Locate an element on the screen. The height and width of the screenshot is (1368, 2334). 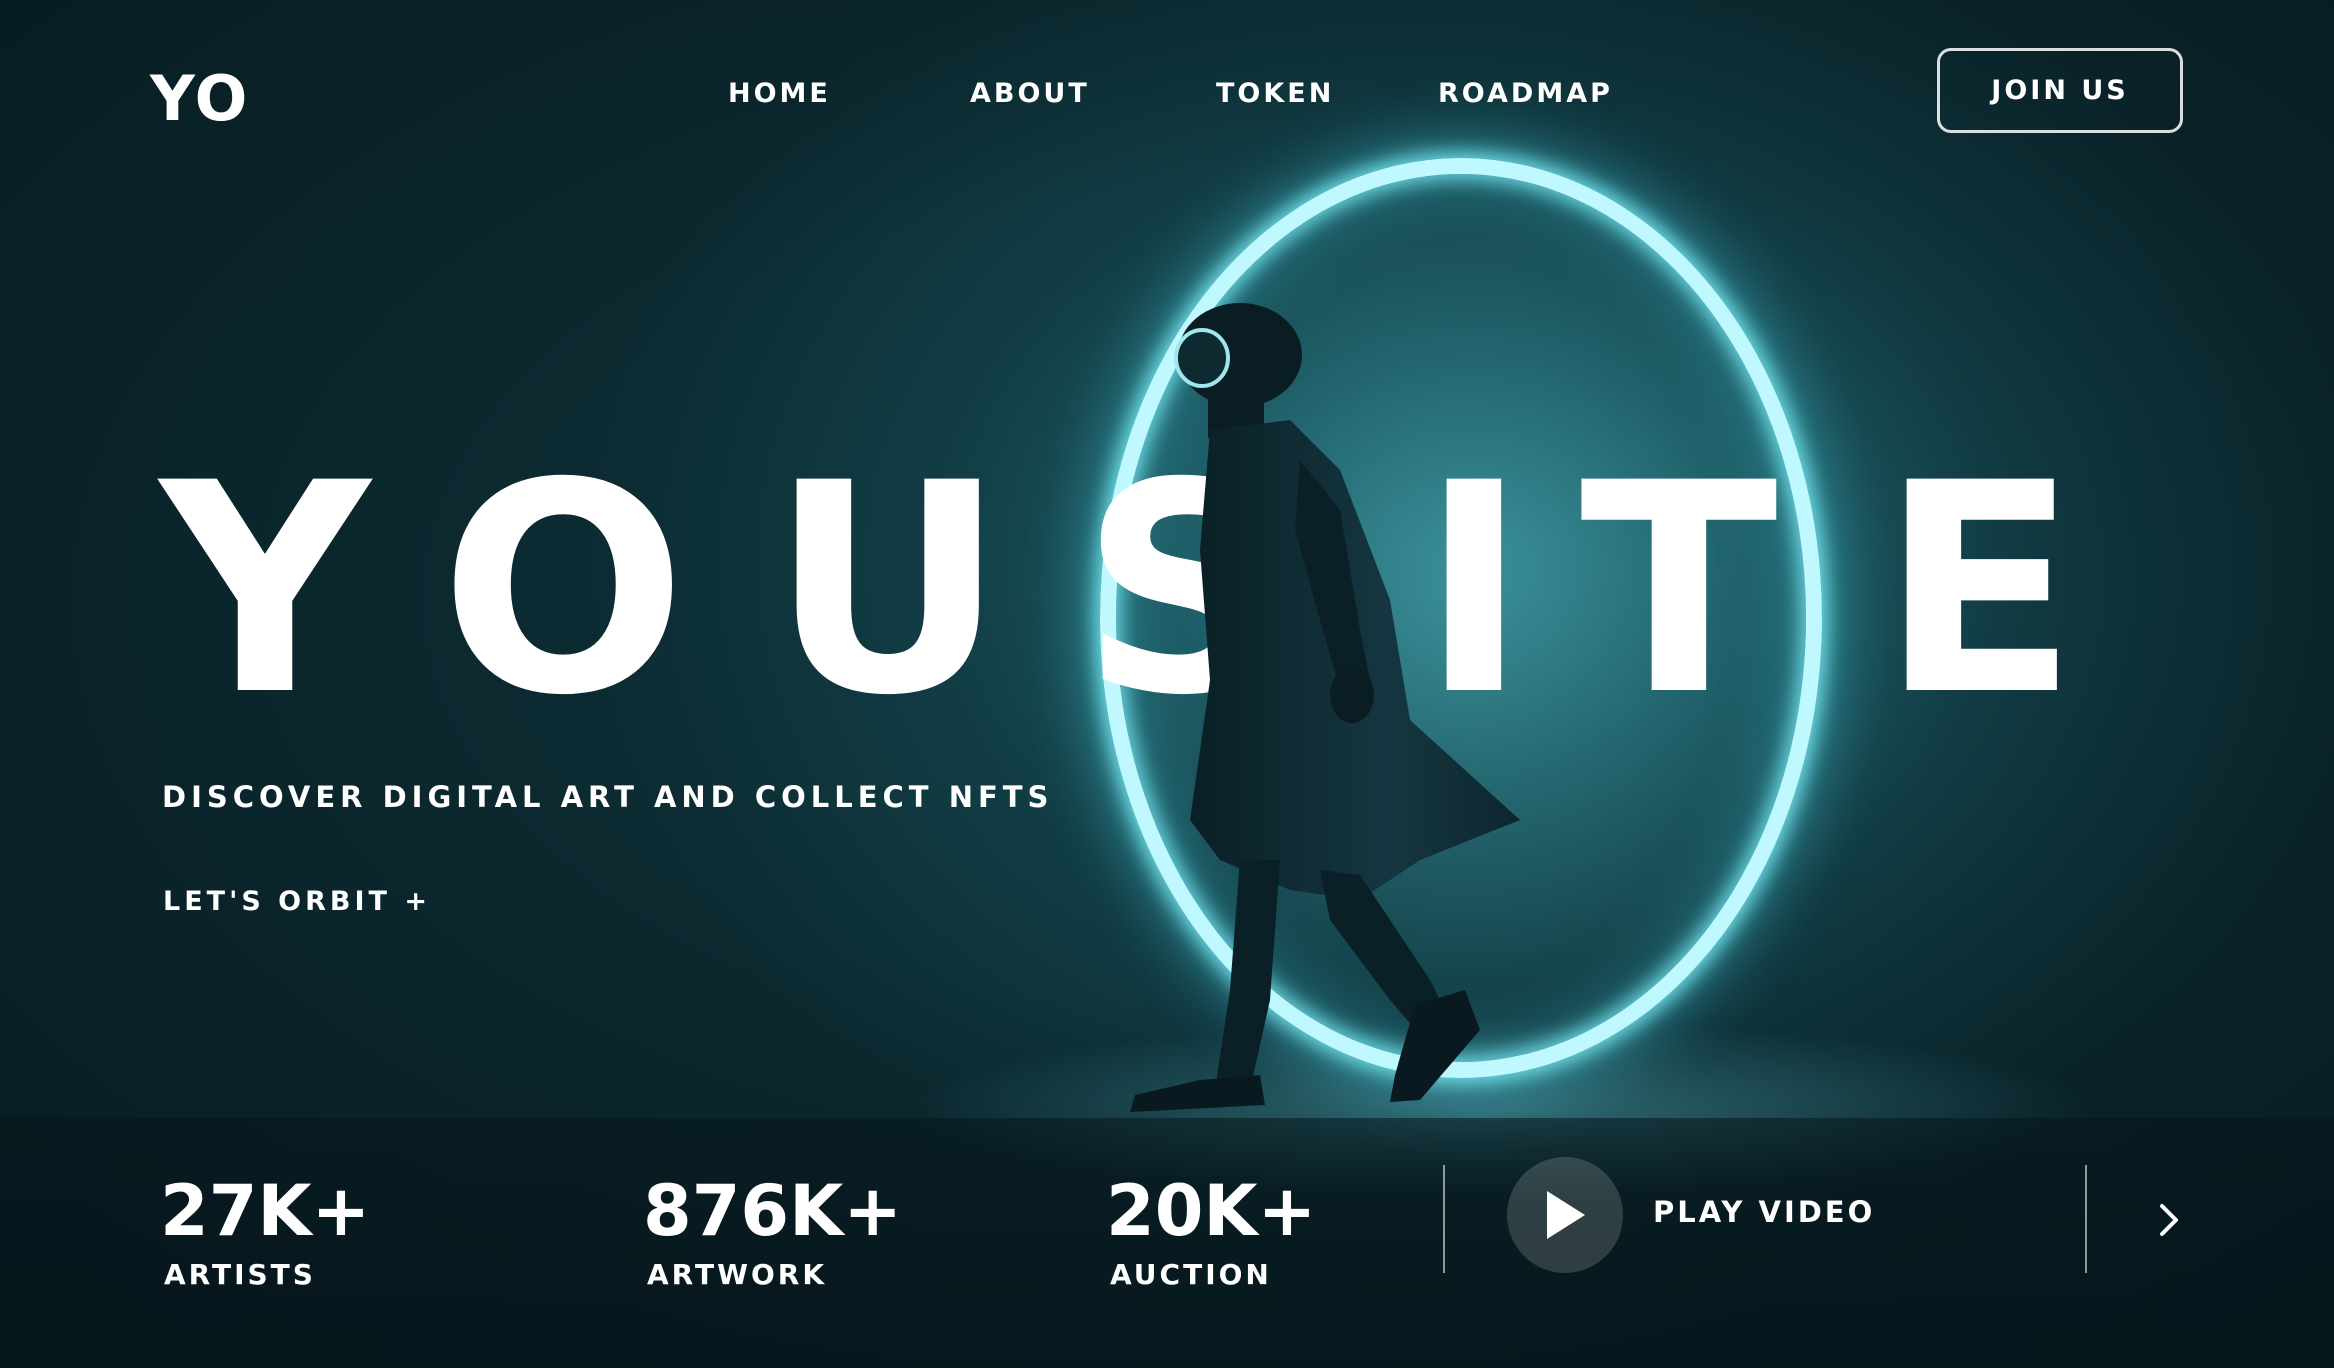
next-arrow-button is located at coordinates (2170, 1220).